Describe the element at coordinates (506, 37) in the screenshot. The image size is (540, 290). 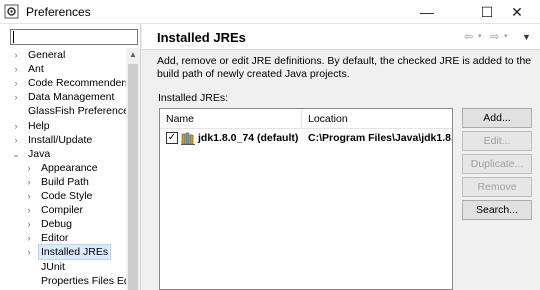
I see `forward-dropdown-icon: ▾` at that location.